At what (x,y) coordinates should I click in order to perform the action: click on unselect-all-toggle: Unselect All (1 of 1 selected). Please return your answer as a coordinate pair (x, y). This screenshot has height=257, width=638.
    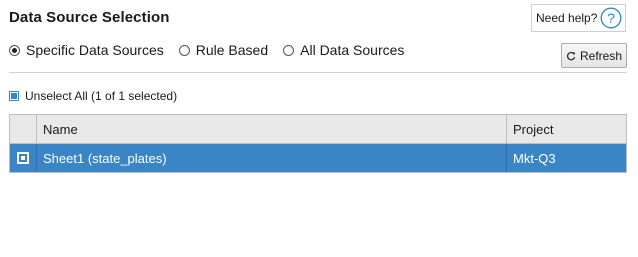
    Looking at the image, I should click on (93, 96).